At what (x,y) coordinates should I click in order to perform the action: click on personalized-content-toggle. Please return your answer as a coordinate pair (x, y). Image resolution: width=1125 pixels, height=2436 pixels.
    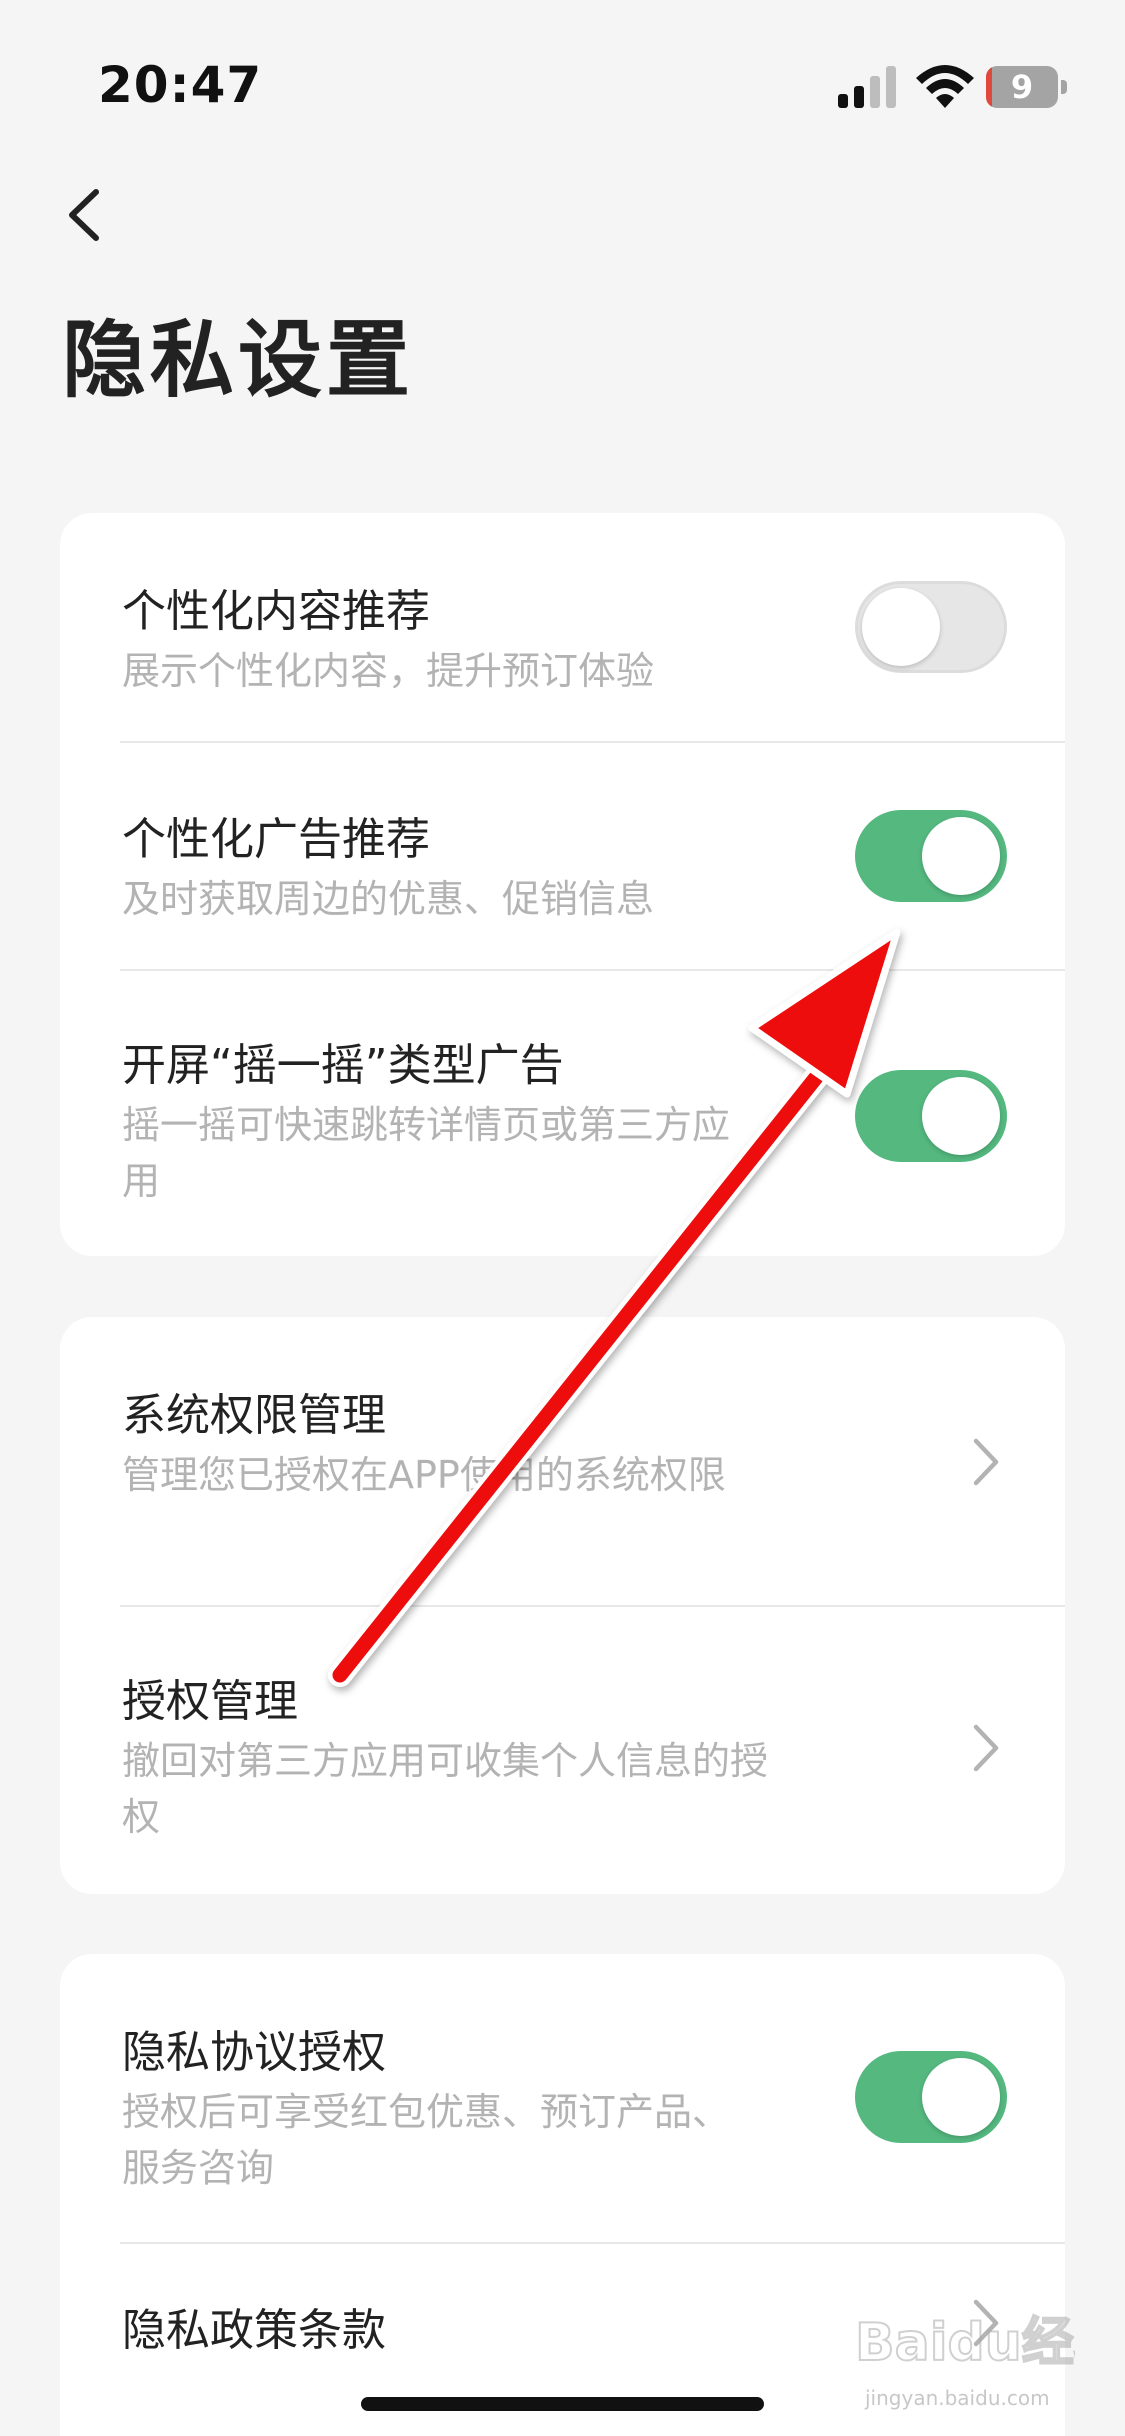
    Looking at the image, I should click on (931, 627).